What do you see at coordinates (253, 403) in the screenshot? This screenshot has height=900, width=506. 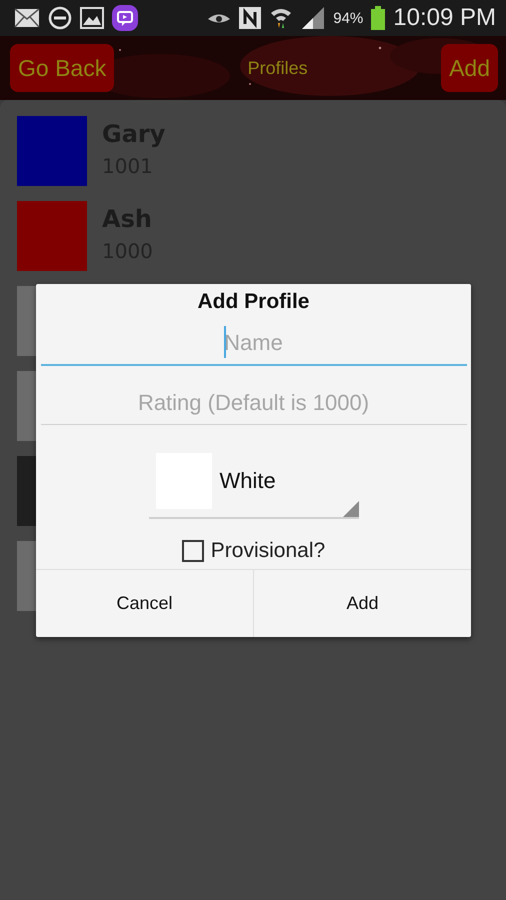 I see `rating-field: Rating (Default is 1000)` at bounding box center [253, 403].